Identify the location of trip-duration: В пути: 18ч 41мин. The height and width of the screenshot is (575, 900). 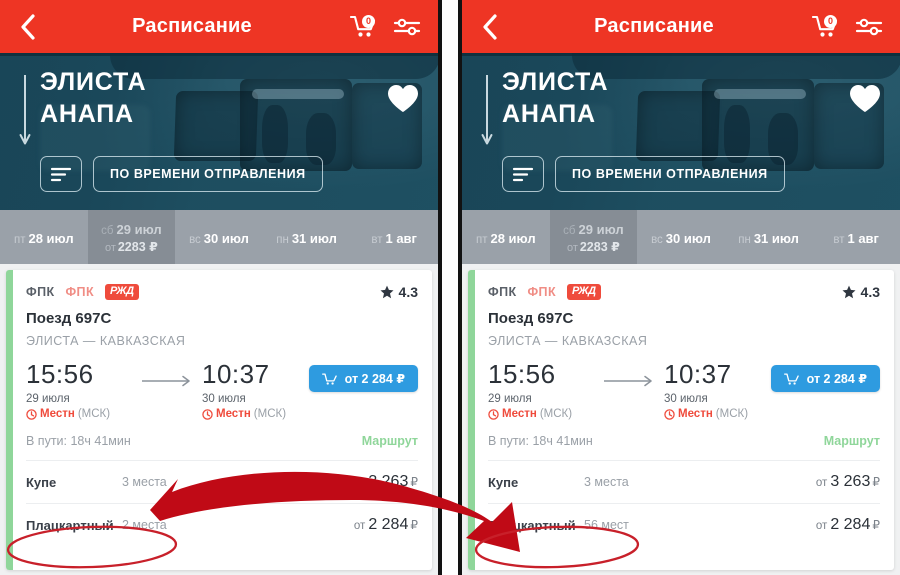
(540, 441).